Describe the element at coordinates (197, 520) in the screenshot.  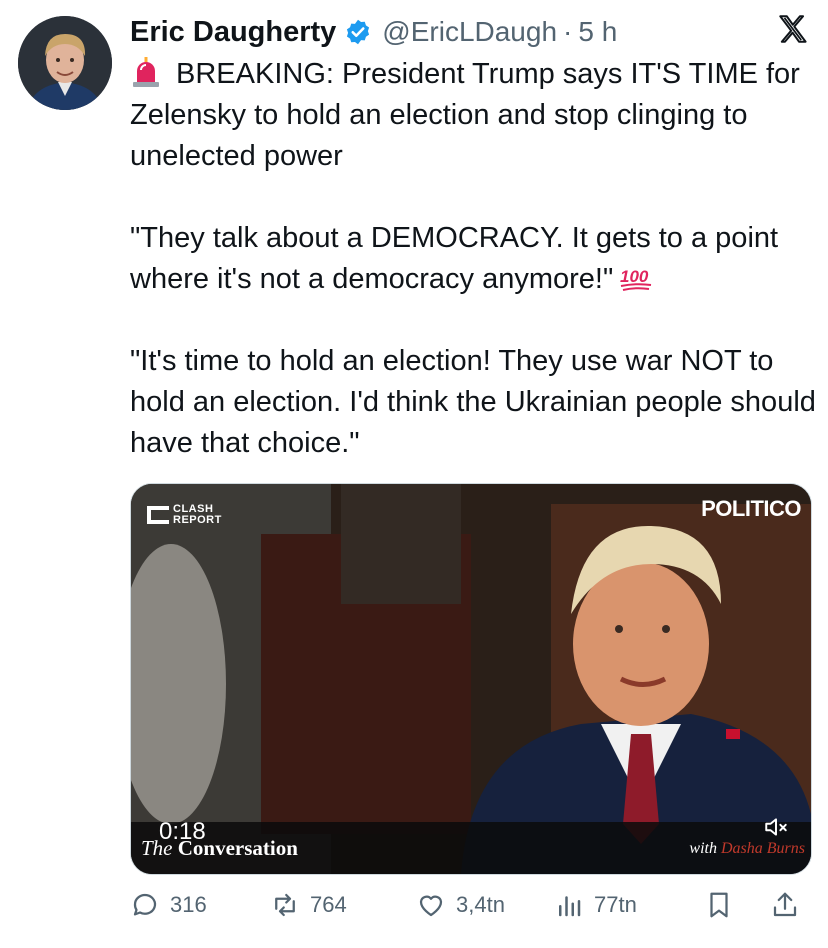
I see `report-text: REPORT` at that location.